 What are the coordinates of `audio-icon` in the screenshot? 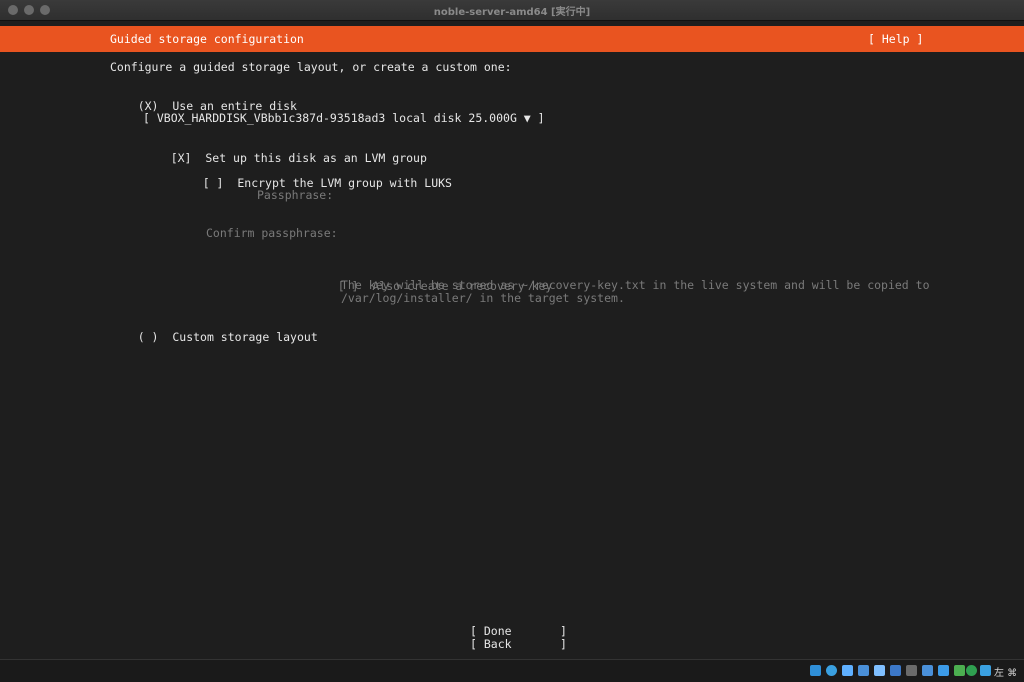 It's located at (847, 670).